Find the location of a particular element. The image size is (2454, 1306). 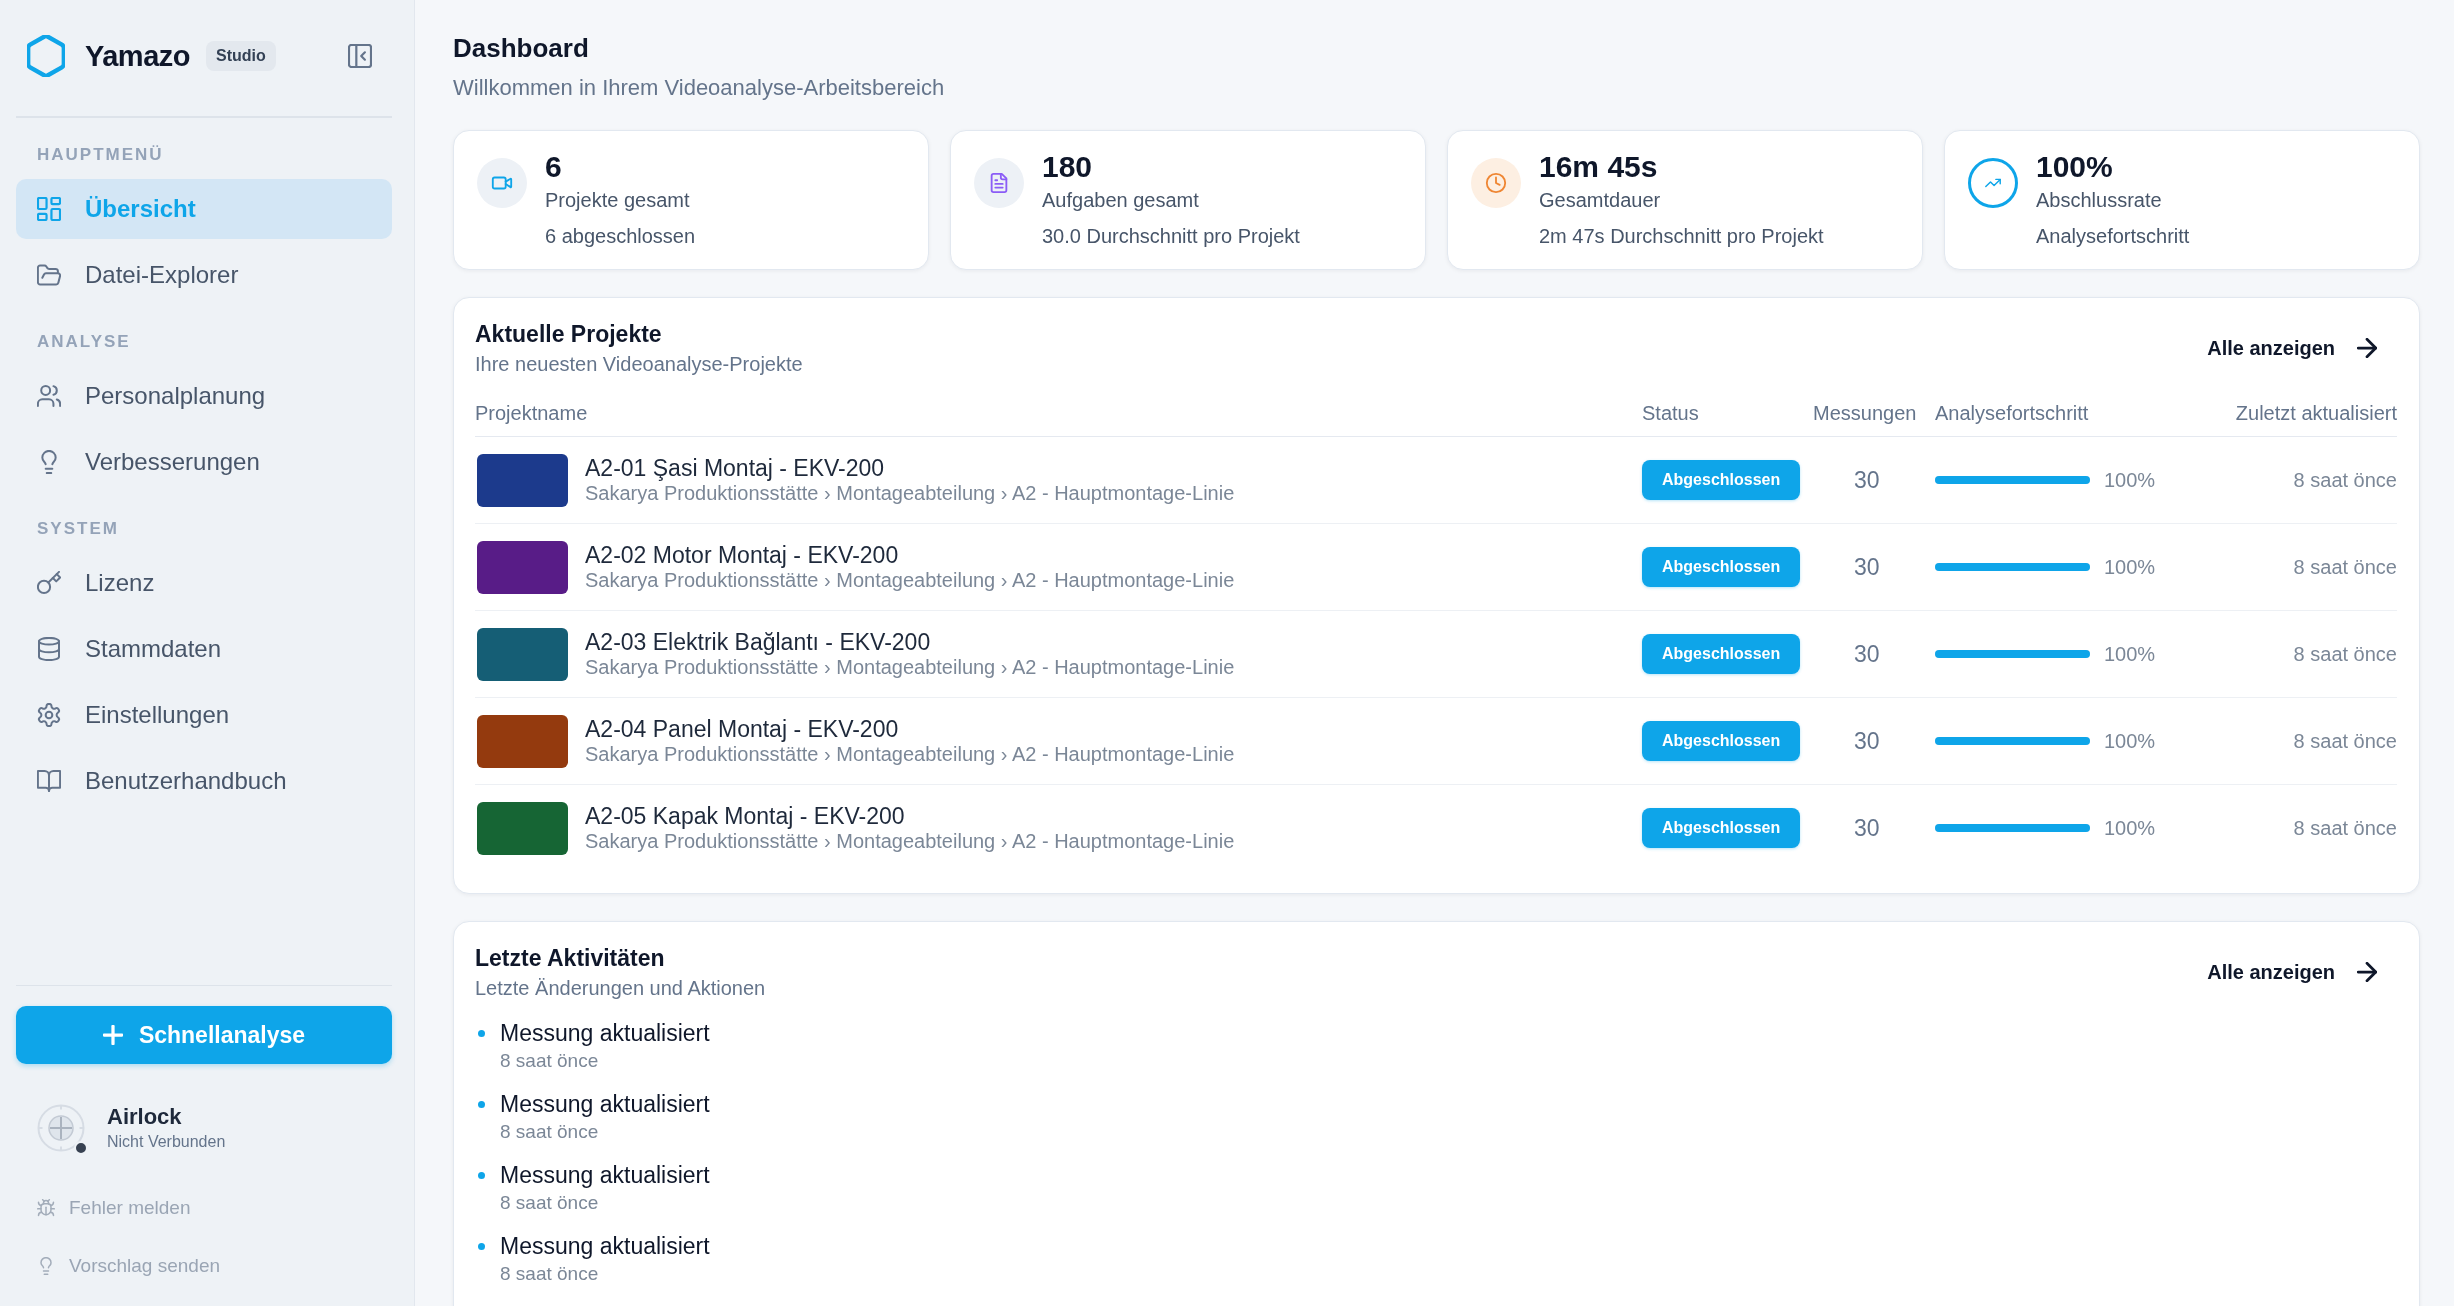

nav-item: Lizenz is located at coordinates (204, 582).